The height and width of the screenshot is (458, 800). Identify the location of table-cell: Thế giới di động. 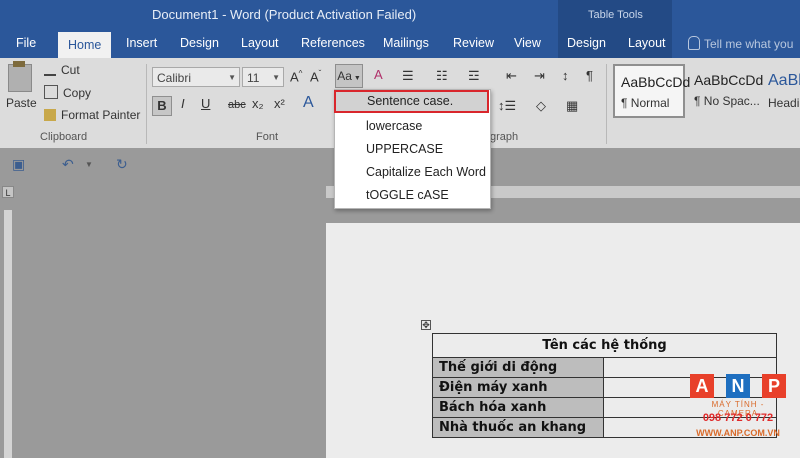
(518, 367).